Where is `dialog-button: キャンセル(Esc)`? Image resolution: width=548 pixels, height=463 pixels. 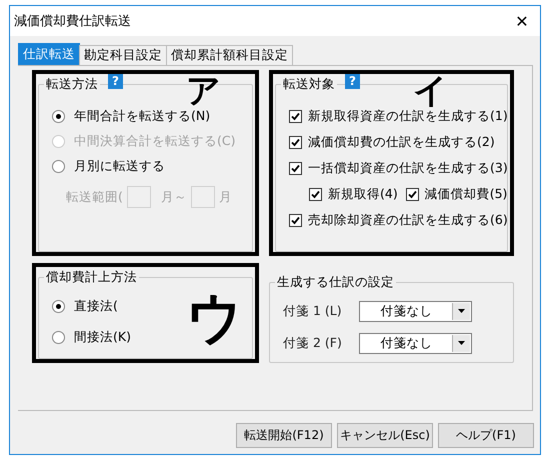
dialog-button: キャンセル(Esc) is located at coordinates (385, 435).